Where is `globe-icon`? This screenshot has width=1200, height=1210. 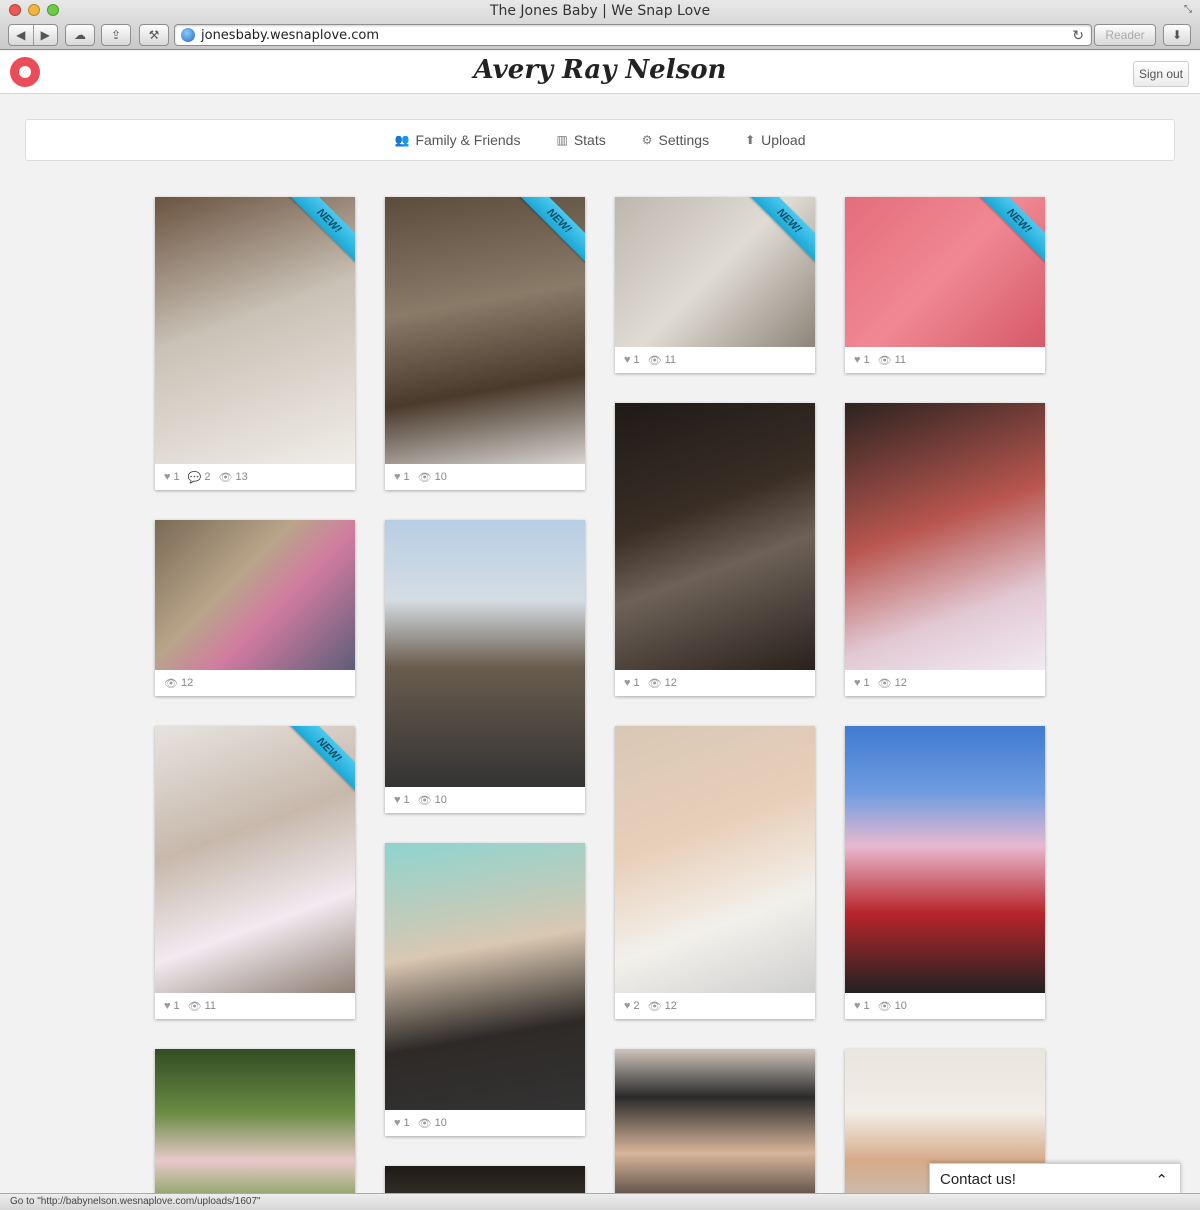 globe-icon is located at coordinates (188, 35).